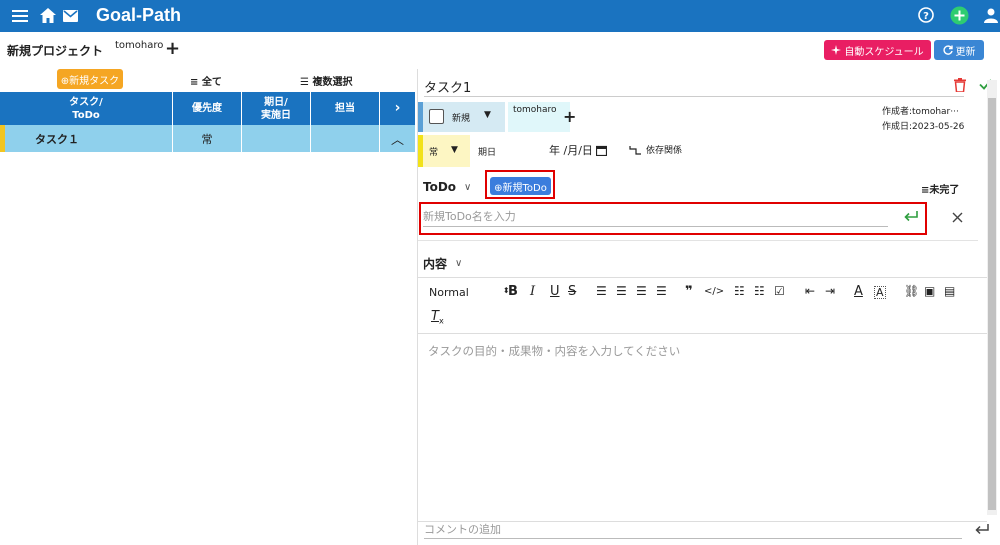 The image size is (1000, 545). I want to click on enter-icon, so click(911, 216).